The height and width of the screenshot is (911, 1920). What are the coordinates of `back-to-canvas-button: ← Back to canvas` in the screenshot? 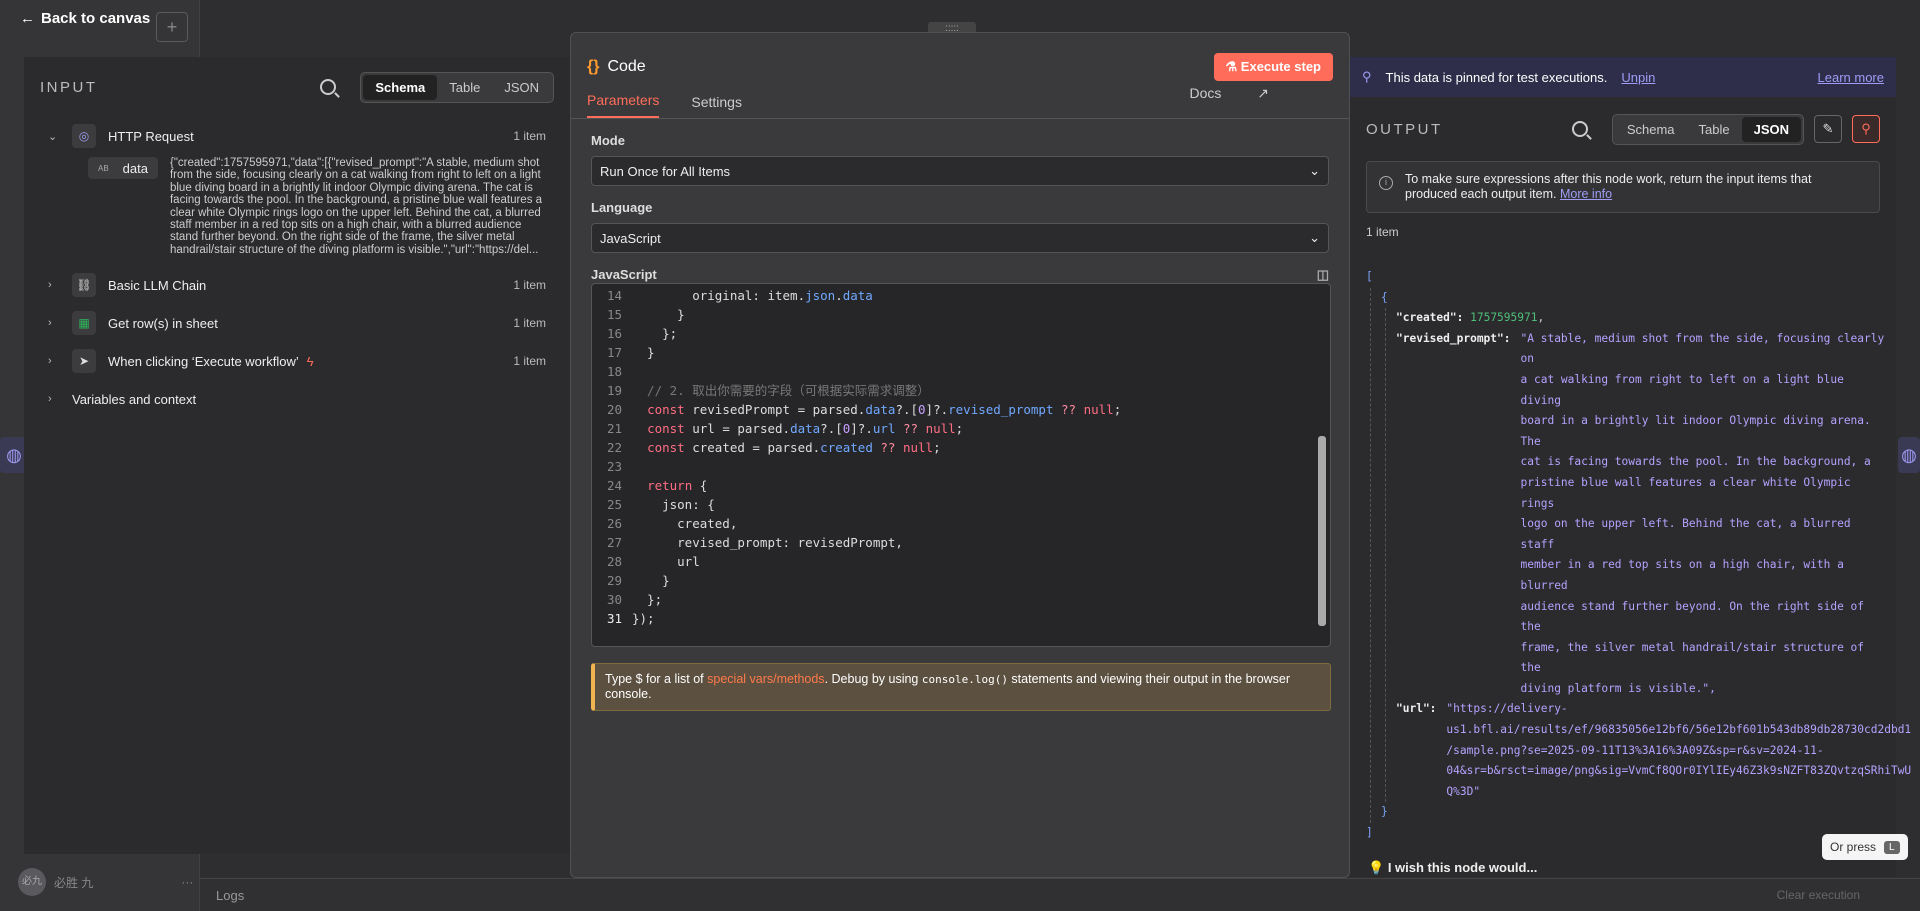 It's located at (85, 18).